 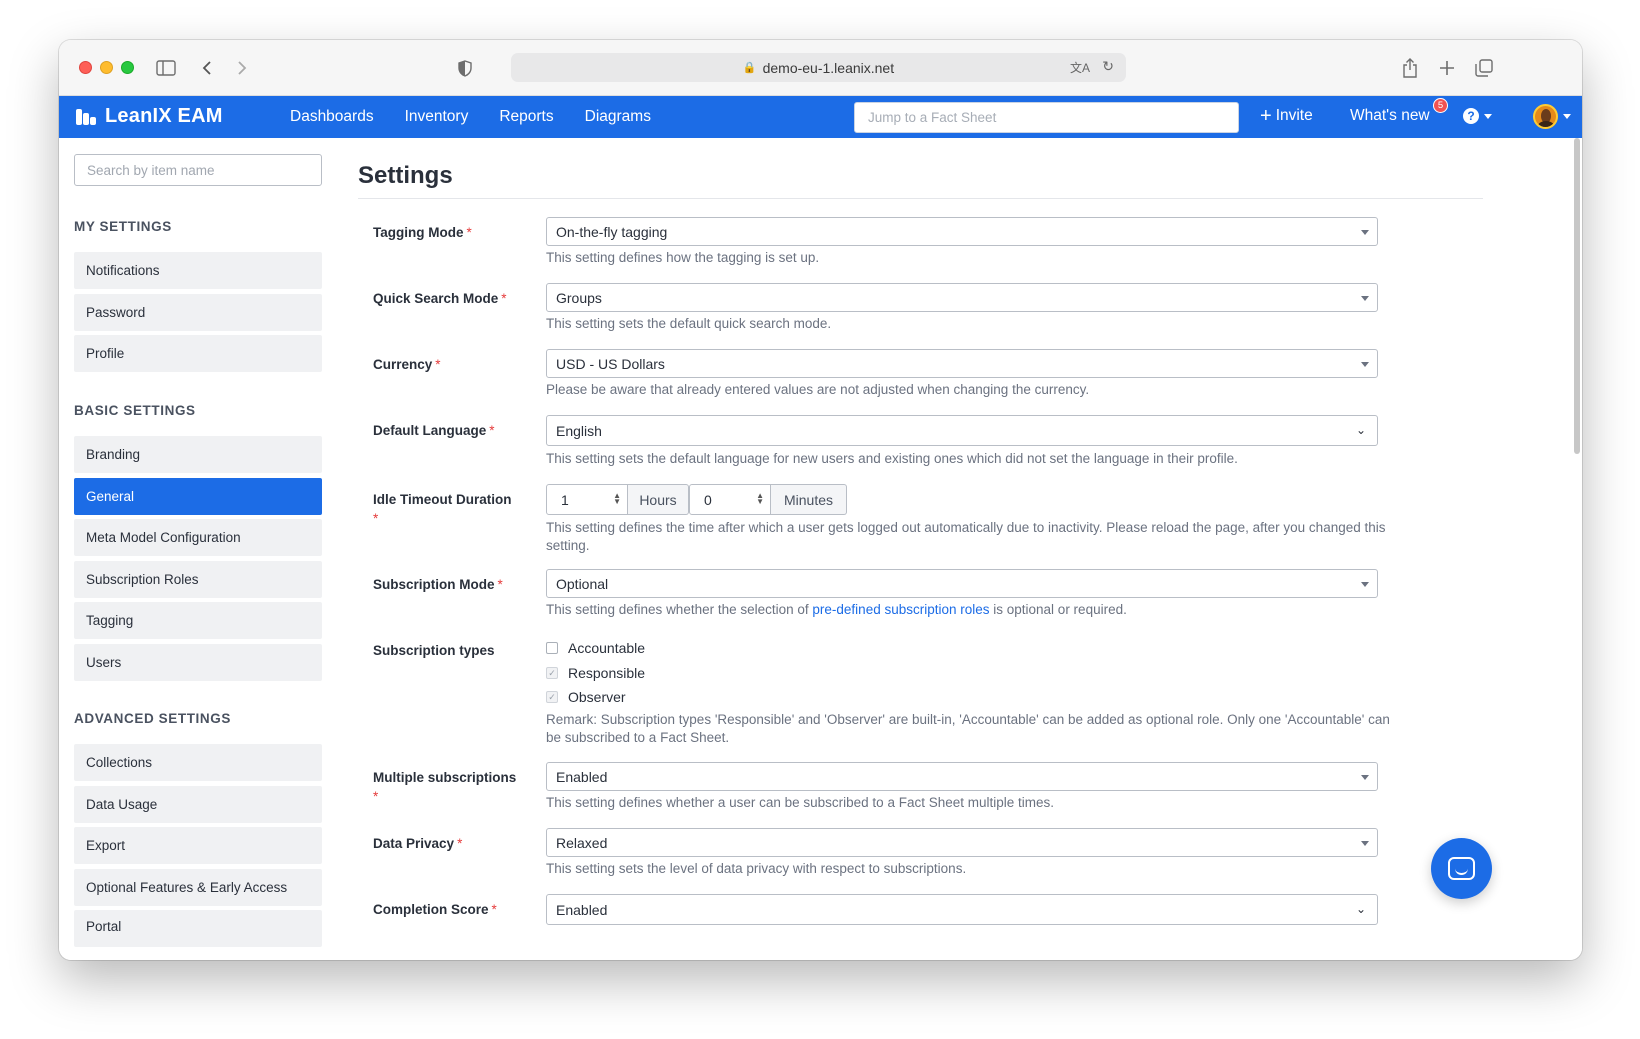 What do you see at coordinates (962, 363) in the screenshot?
I see `currency-select: USD - US Dollars` at bounding box center [962, 363].